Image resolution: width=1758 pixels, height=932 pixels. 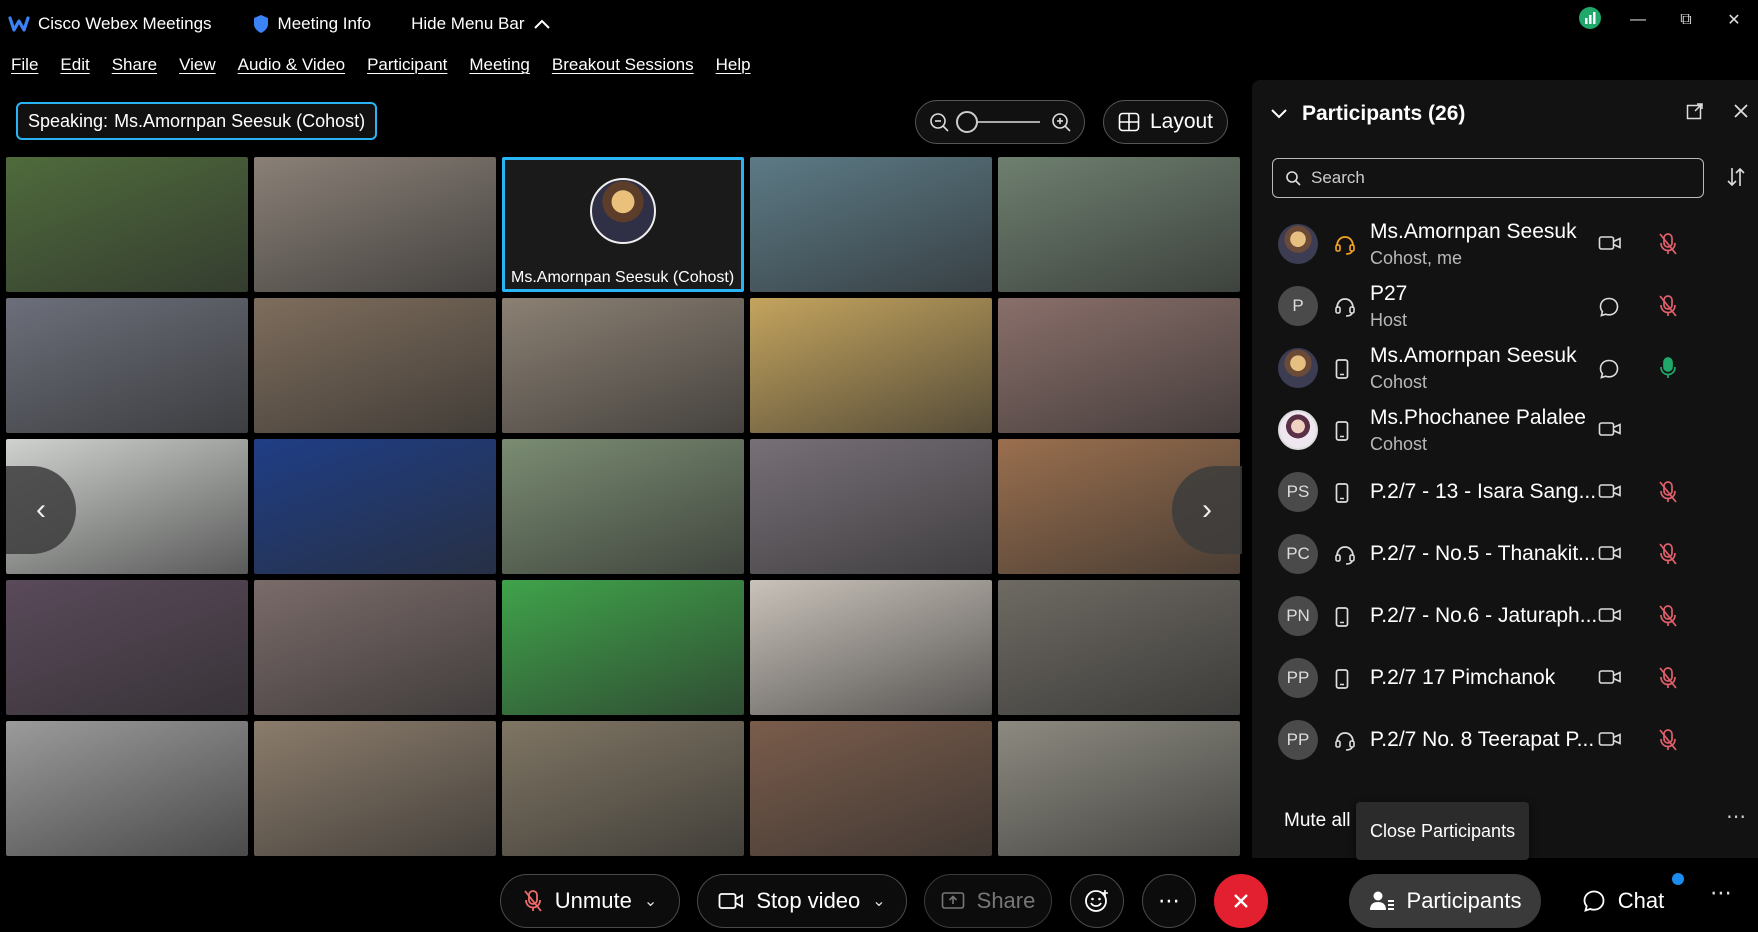 What do you see at coordinates (291, 65) in the screenshot?
I see `menu-audio-video: Audio & Video` at bounding box center [291, 65].